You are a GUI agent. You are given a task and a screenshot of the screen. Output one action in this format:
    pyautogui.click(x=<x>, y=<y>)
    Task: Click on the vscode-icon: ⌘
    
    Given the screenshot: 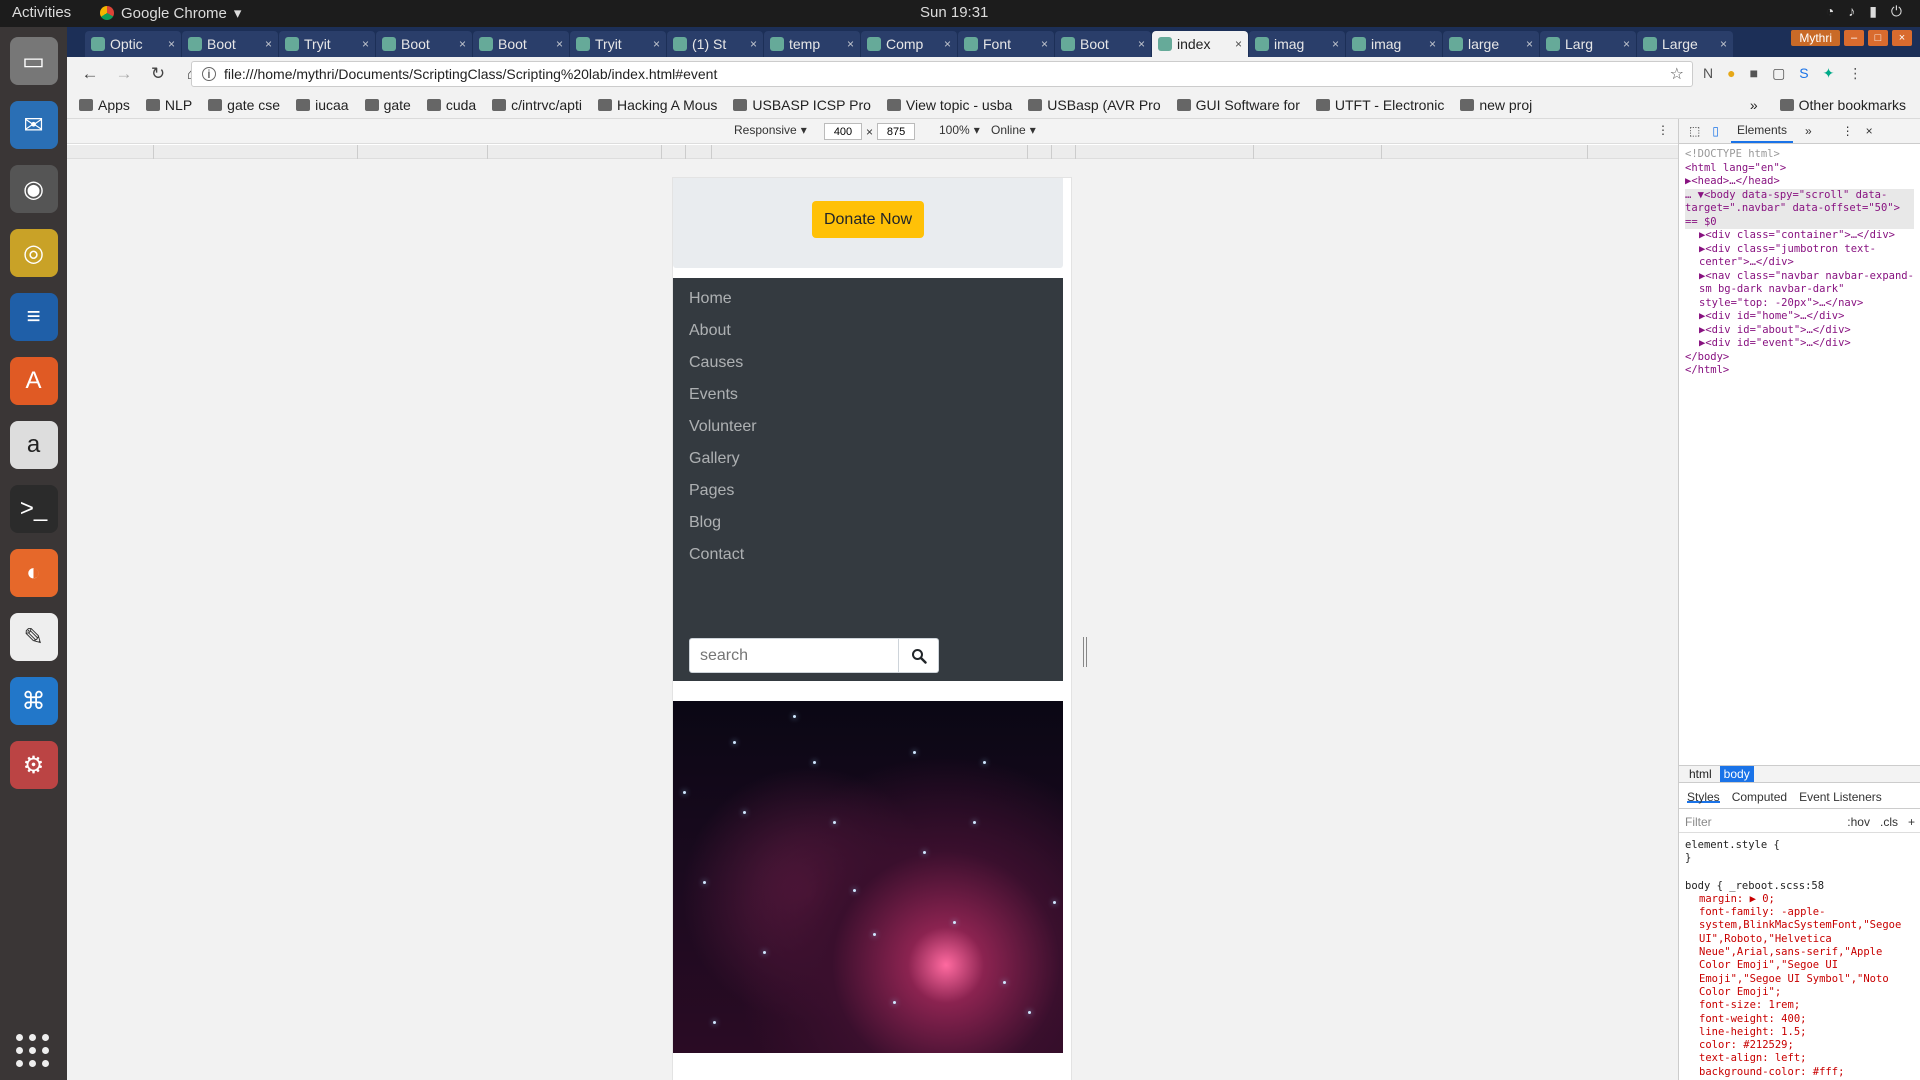 What is the action you would take?
    pyautogui.click(x=33, y=701)
    